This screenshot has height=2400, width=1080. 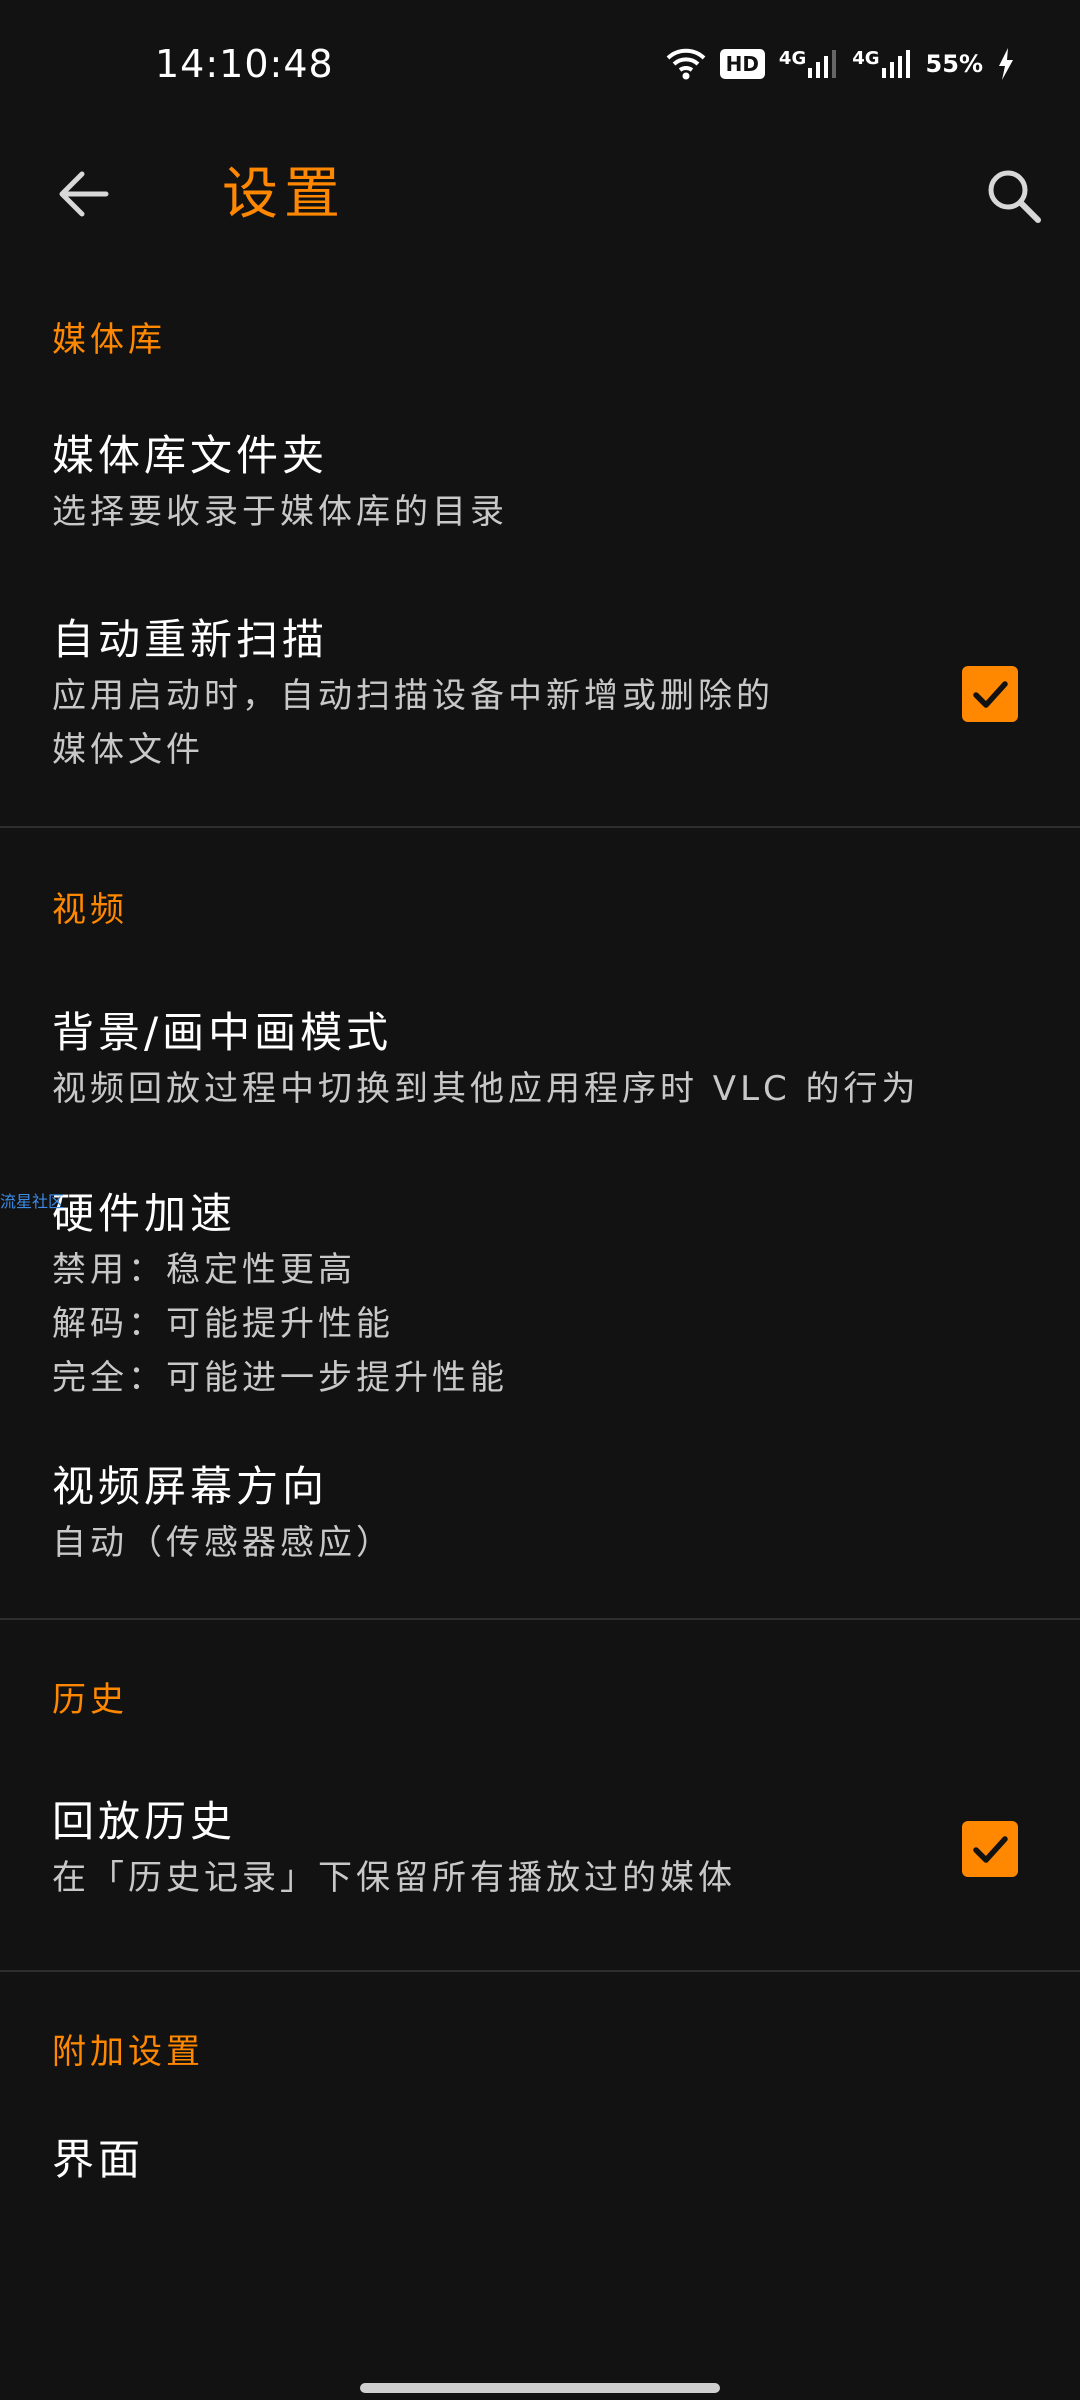 What do you see at coordinates (280, 1324) in the screenshot?
I see `pref-summary: 禁用：稳定性更高 解码：可能提升性能 完全：可能进一步提升性能` at bounding box center [280, 1324].